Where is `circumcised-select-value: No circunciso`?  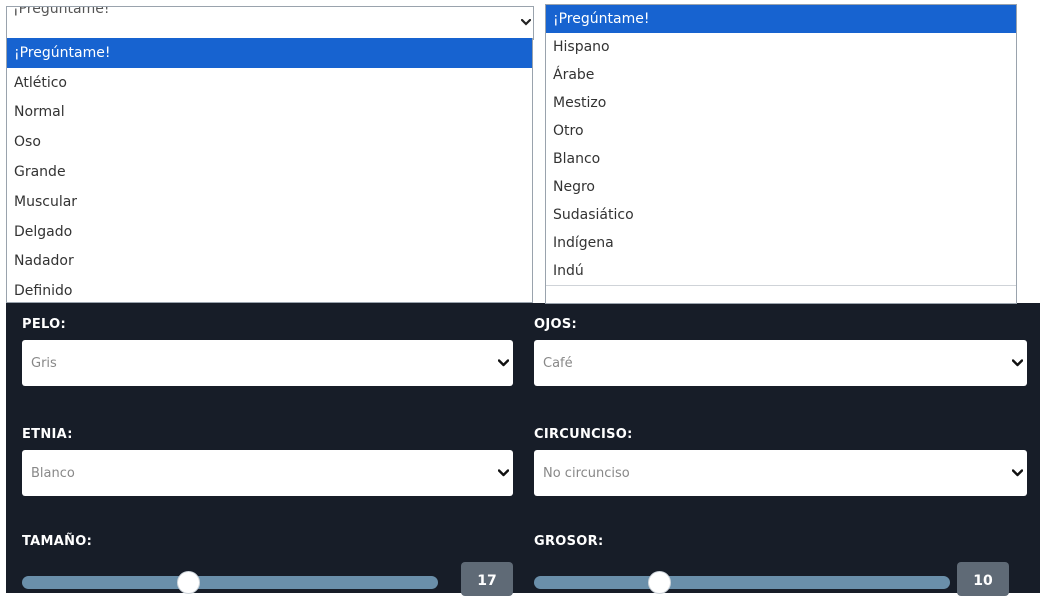 circumcised-select-value: No circunciso is located at coordinates (586, 473).